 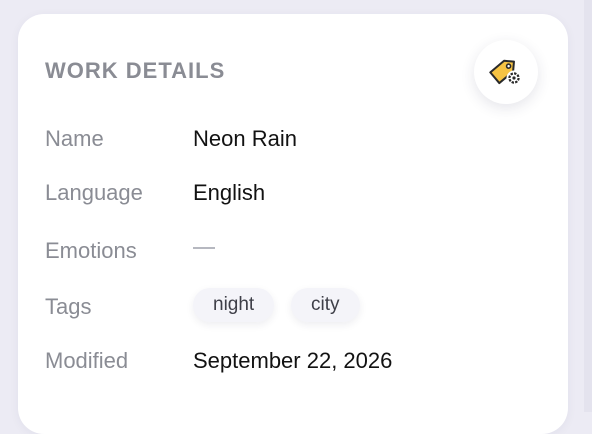 I want to click on language-value: English, so click(x=229, y=192).